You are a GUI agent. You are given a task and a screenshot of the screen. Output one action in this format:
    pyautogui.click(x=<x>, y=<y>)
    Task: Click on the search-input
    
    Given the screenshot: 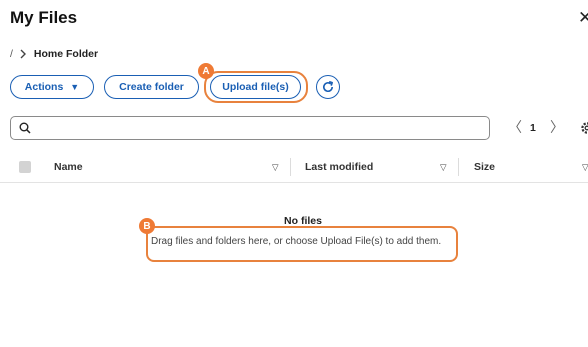 What is the action you would take?
    pyautogui.click(x=257, y=128)
    